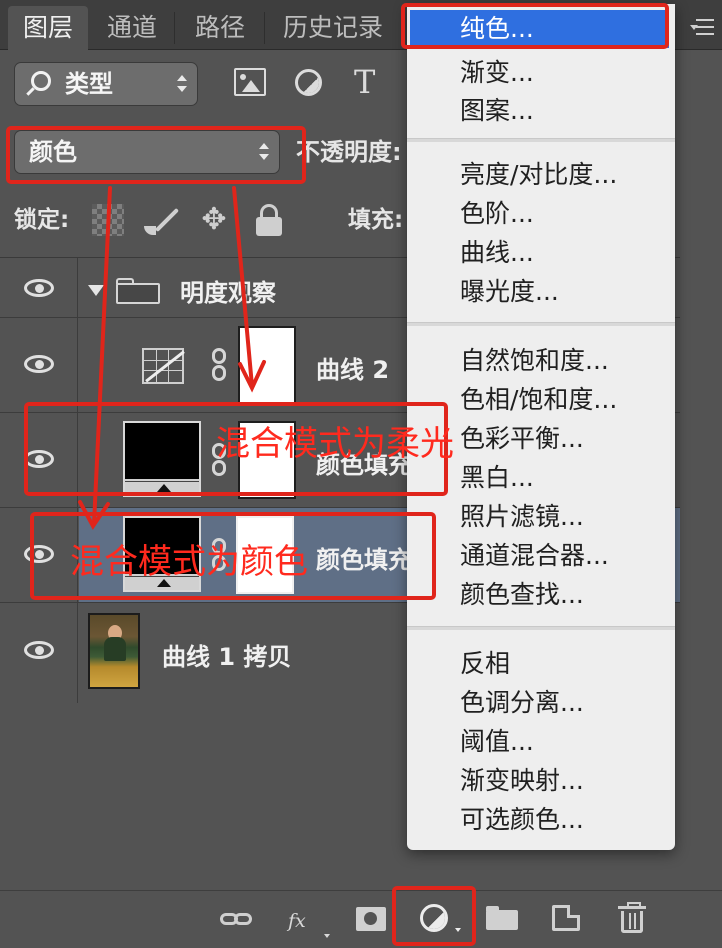 The image size is (722, 948). I want to click on fill-label: 填充:, so click(376, 220).